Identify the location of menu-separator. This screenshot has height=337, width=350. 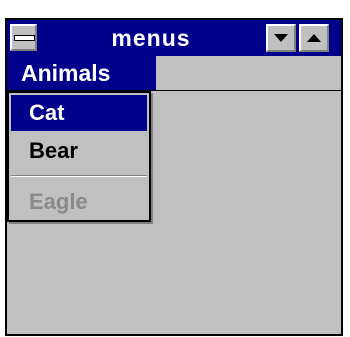
(79, 176).